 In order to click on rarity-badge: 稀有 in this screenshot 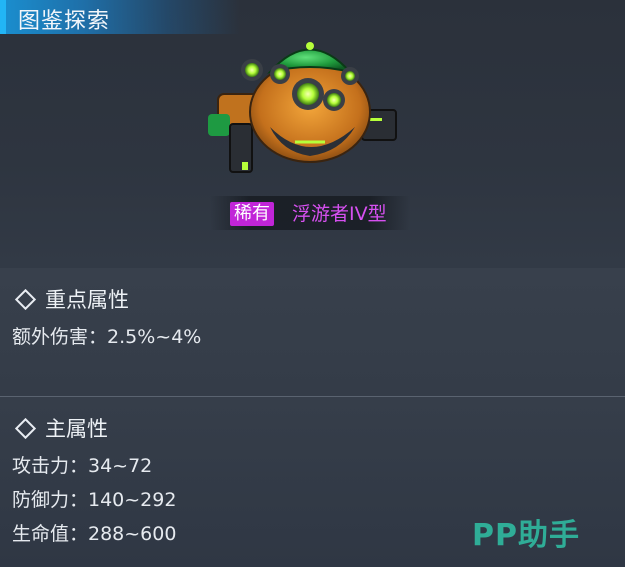, I will do `click(252, 214)`.